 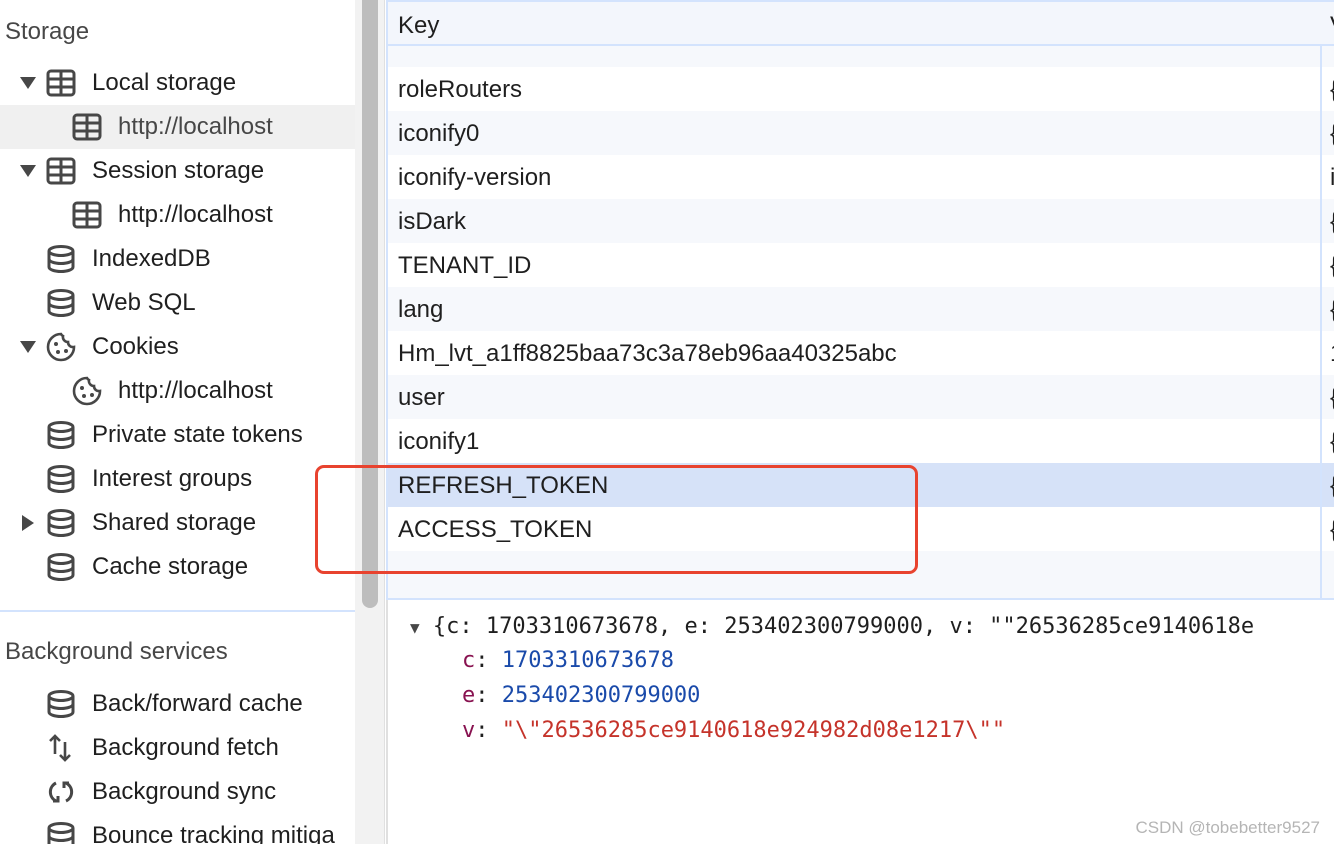 What do you see at coordinates (432, 221) in the screenshot?
I see `row-key: isDark` at bounding box center [432, 221].